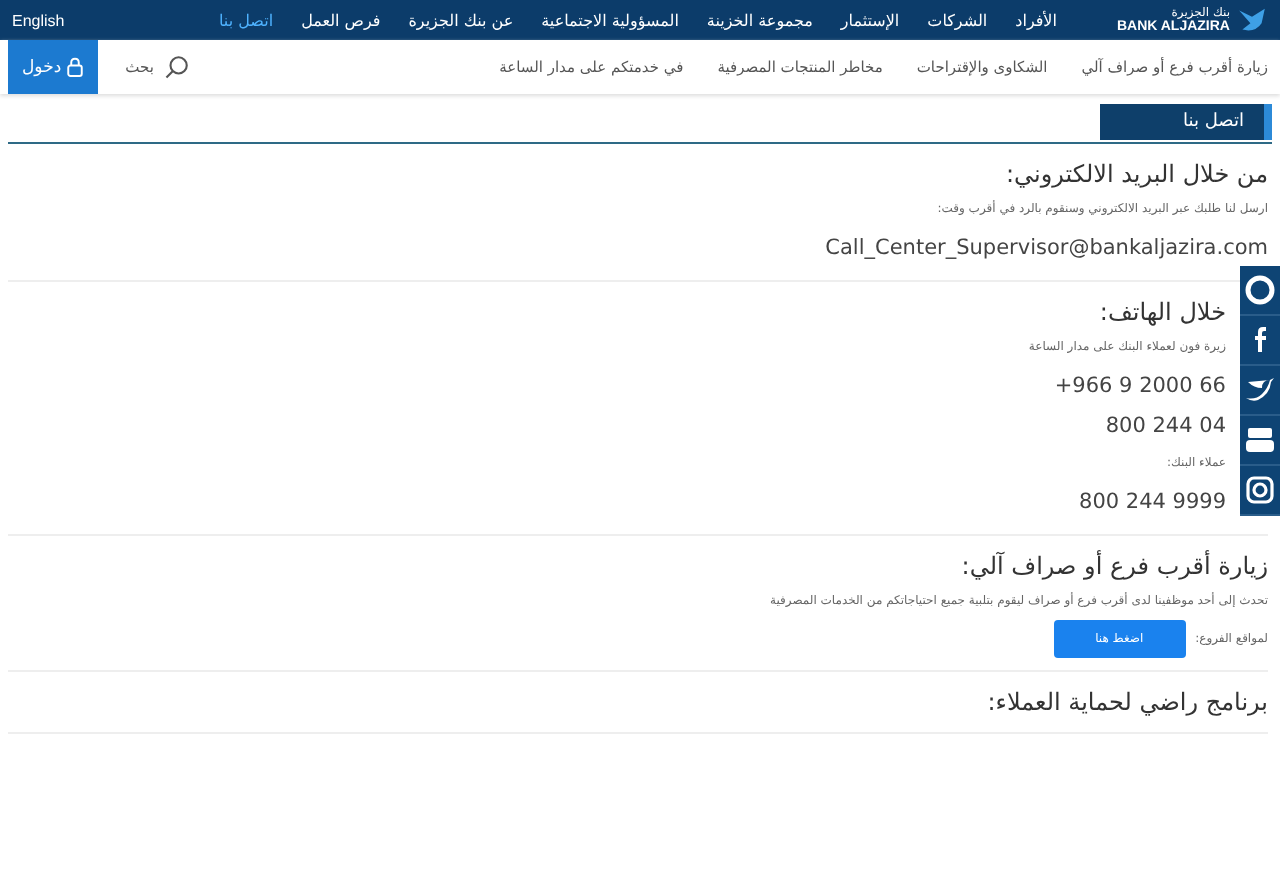 This screenshot has height=870, width=1280. Describe the element at coordinates (1139, 387) in the screenshot. I see `contact-value: +966 9 2000 66` at that location.